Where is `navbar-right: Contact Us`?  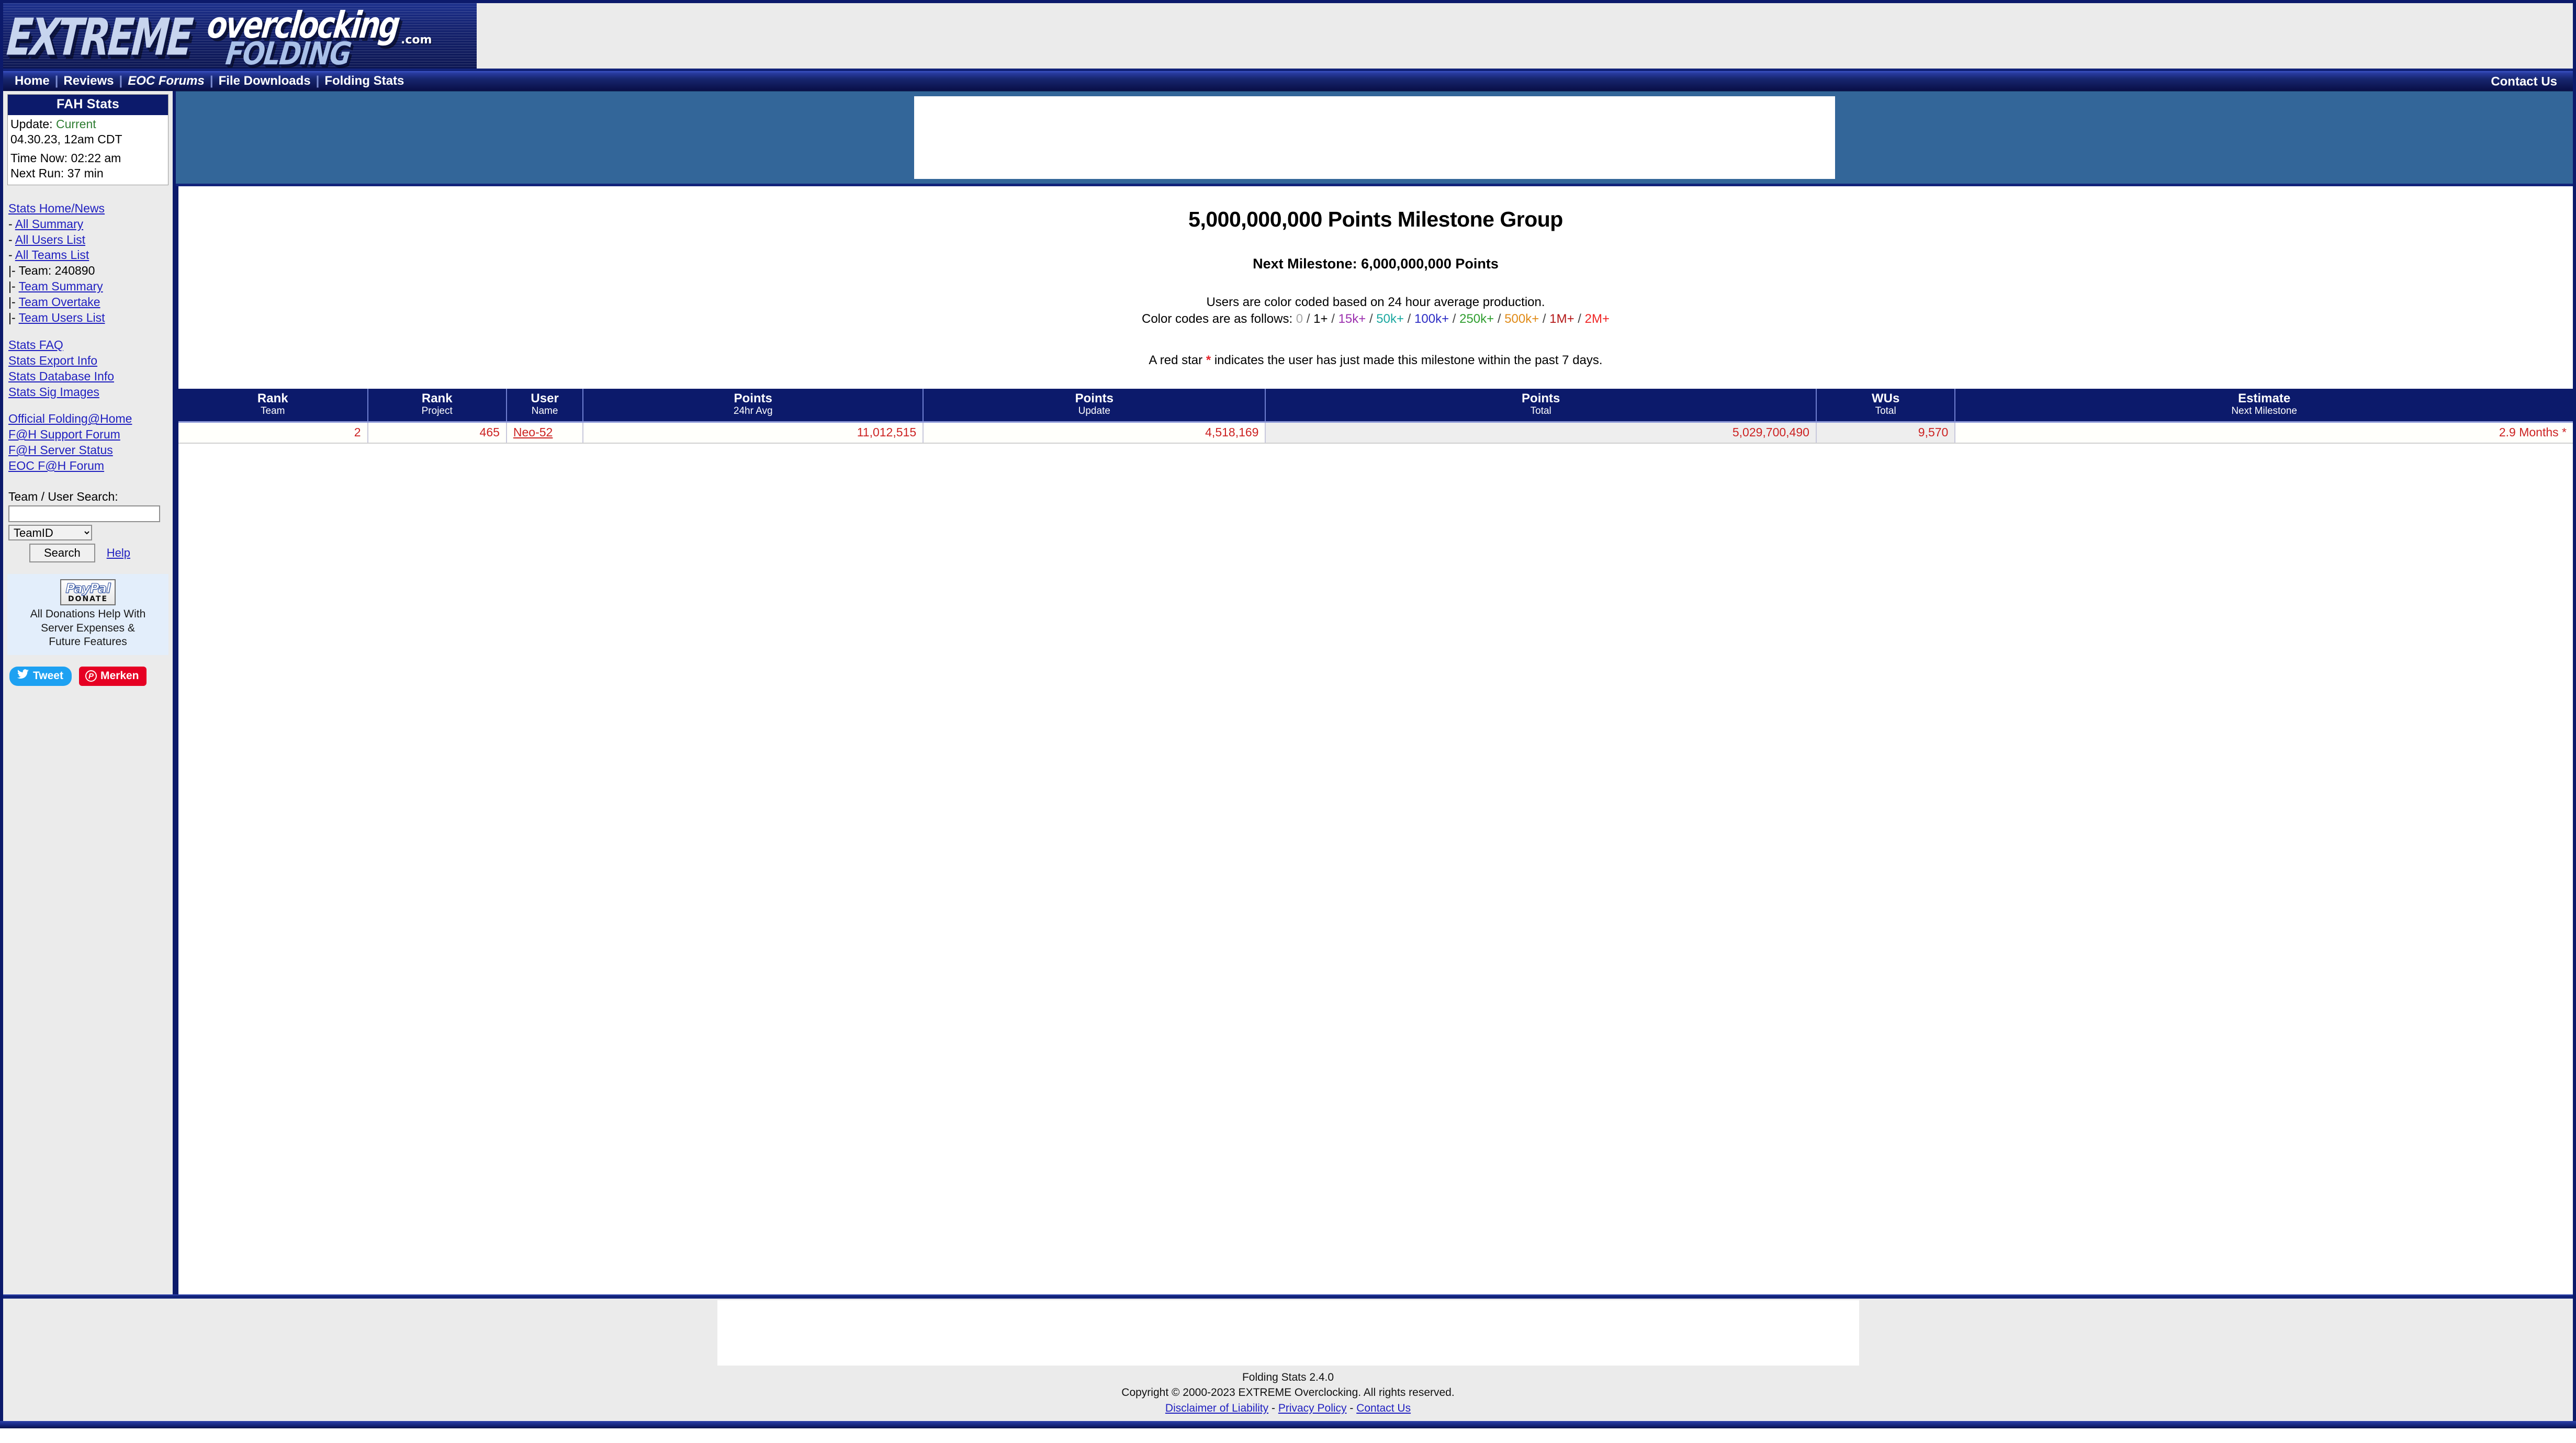
navbar-right: Contact Us is located at coordinates (2523, 81).